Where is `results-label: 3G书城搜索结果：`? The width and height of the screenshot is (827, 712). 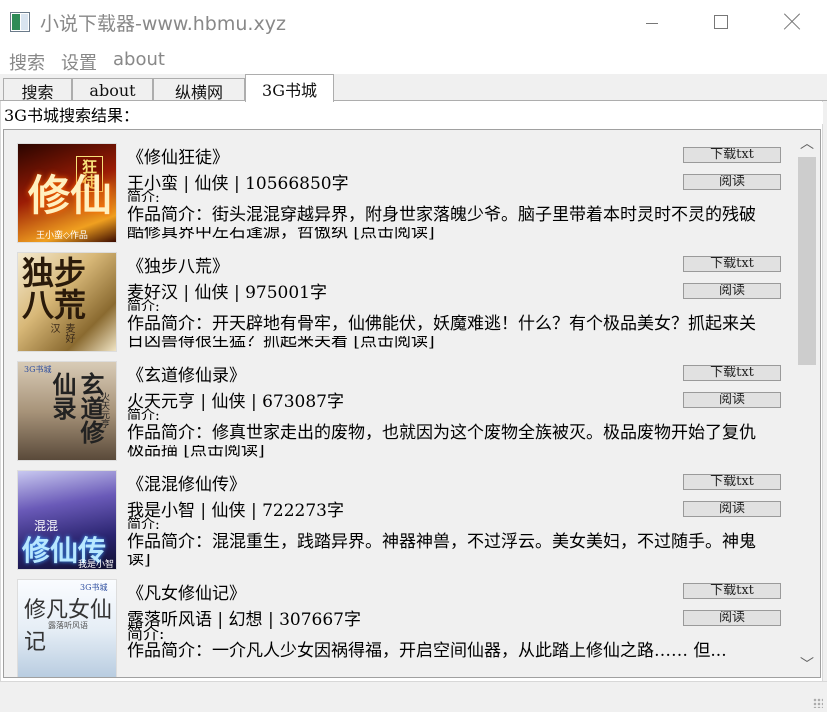 results-label: 3G书城搜索结果： is located at coordinates (413, 113).